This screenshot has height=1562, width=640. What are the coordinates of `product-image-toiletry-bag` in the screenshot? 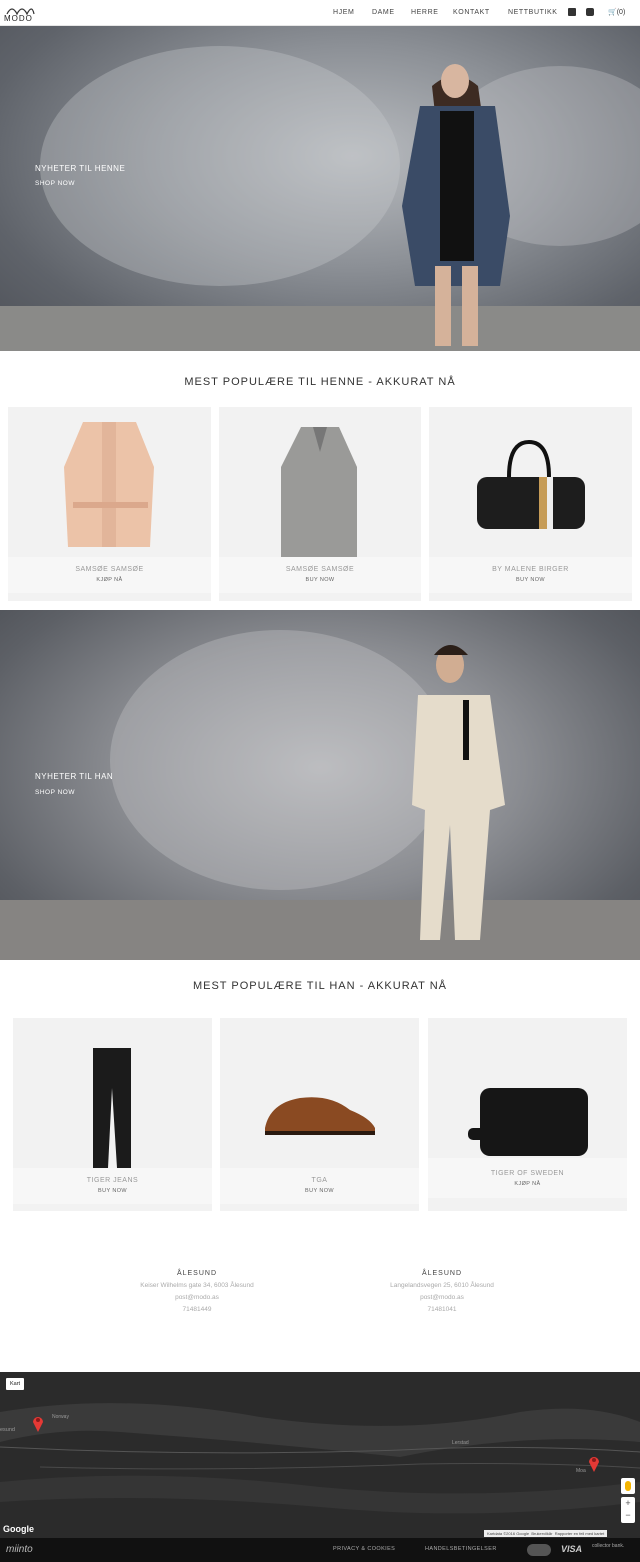 It's located at (528, 1122).